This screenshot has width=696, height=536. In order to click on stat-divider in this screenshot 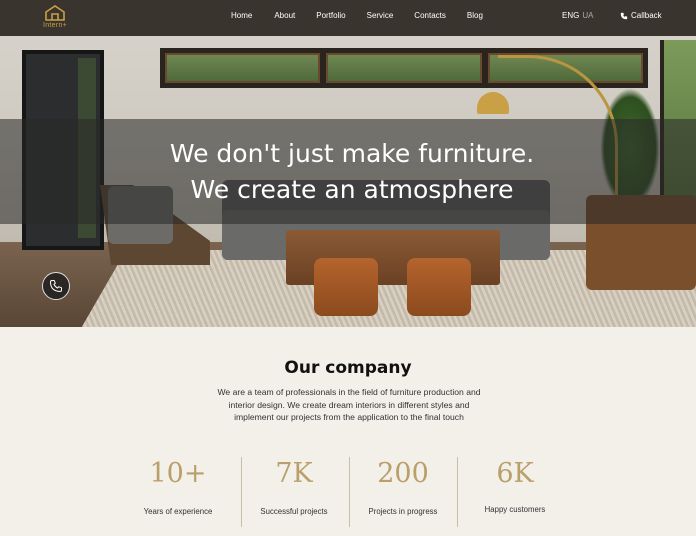, I will do `click(457, 492)`.